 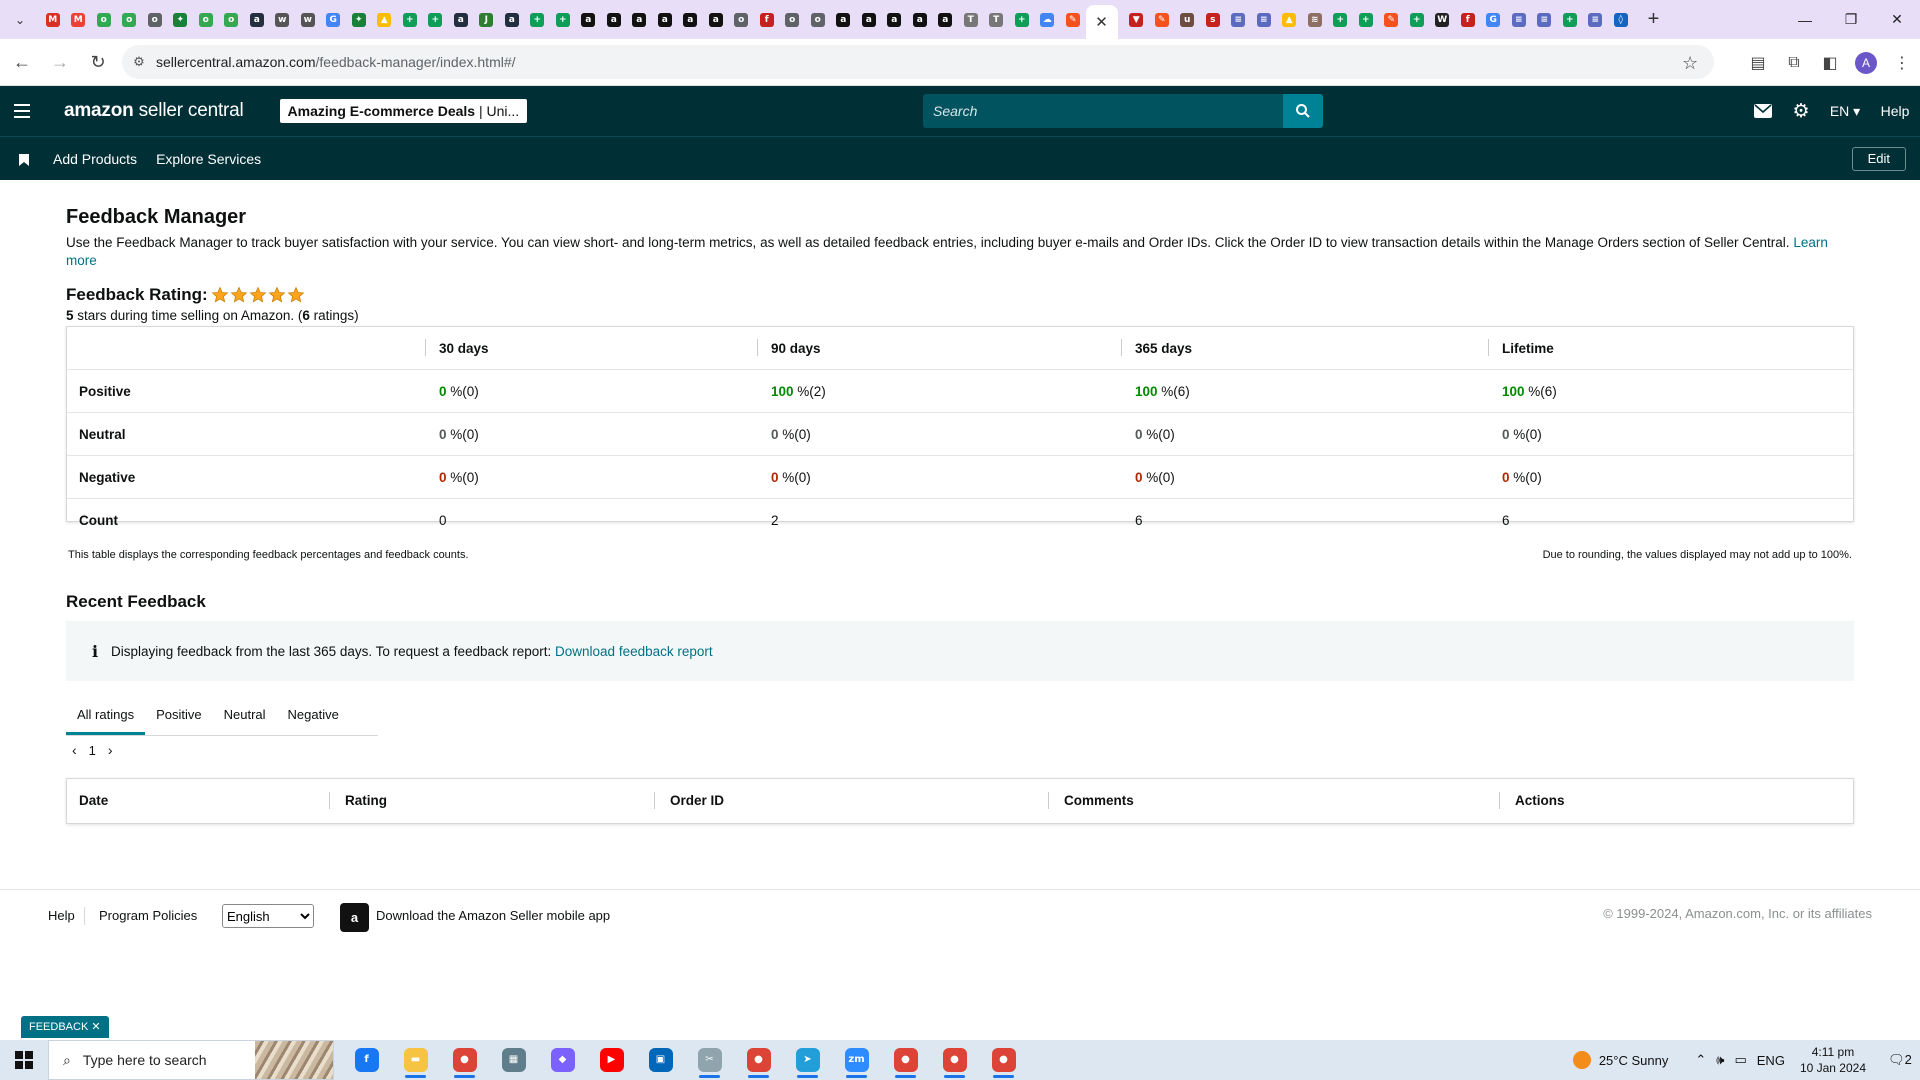 What do you see at coordinates (1048, 19) in the screenshot?
I see `left-tab-39: ☁` at bounding box center [1048, 19].